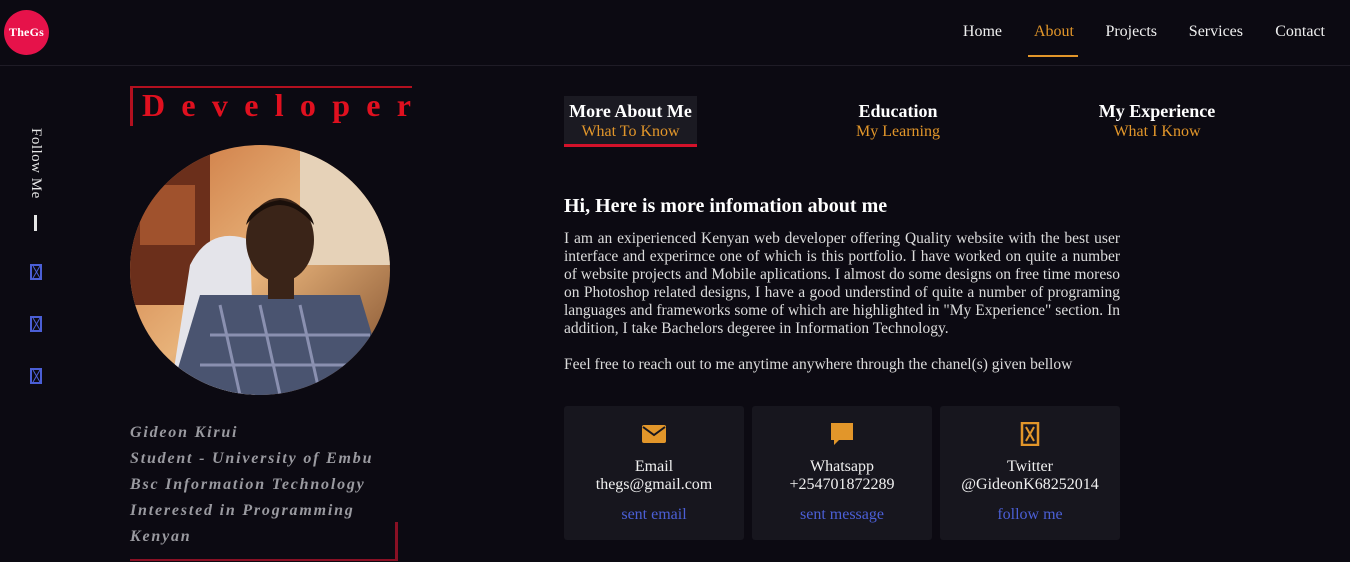 The width and height of the screenshot is (1350, 562). I want to click on follow-me-label-wrap: Follow Me, so click(36, 165).